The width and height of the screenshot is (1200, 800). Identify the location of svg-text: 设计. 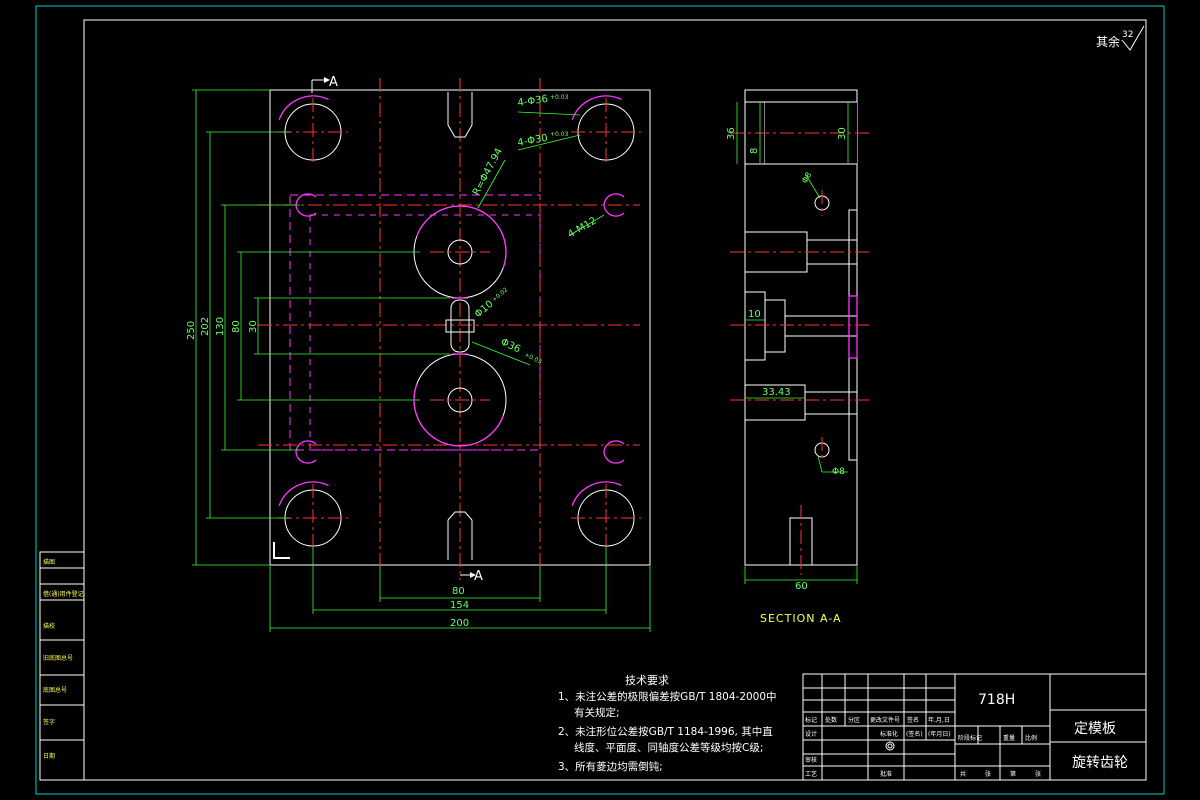
(811, 734).